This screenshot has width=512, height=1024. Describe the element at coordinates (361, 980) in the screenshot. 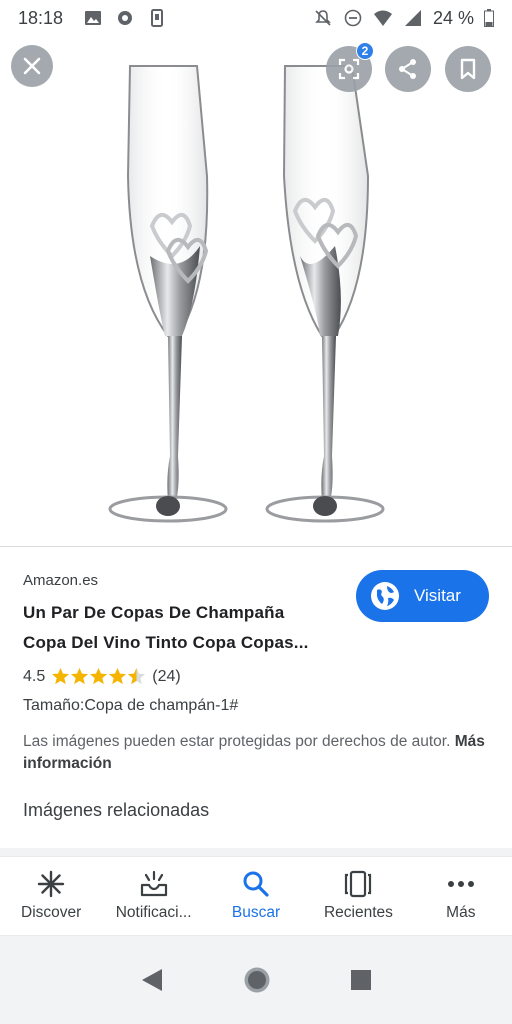

I see `overview-icon` at that location.